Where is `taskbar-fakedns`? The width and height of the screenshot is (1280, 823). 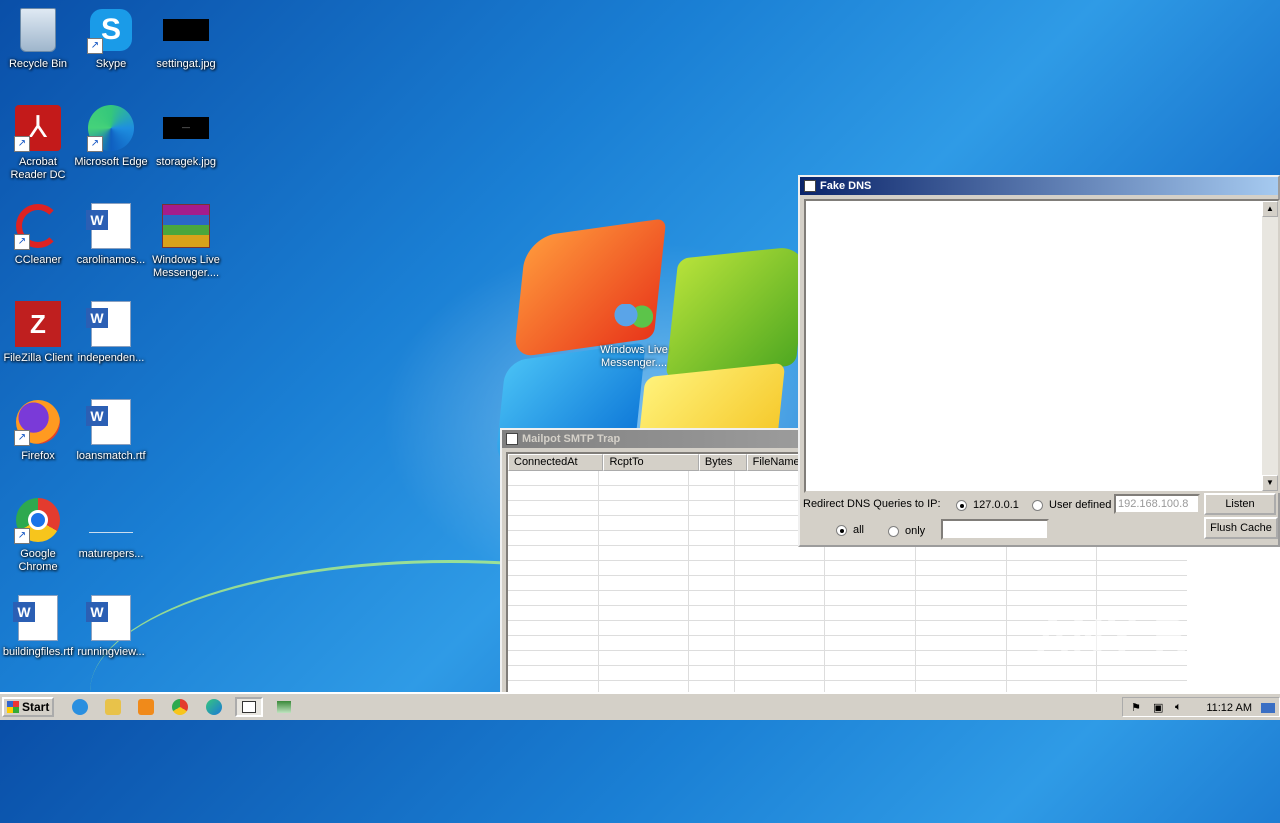
taskbar-fakedns is located at coordinates (249, 707).